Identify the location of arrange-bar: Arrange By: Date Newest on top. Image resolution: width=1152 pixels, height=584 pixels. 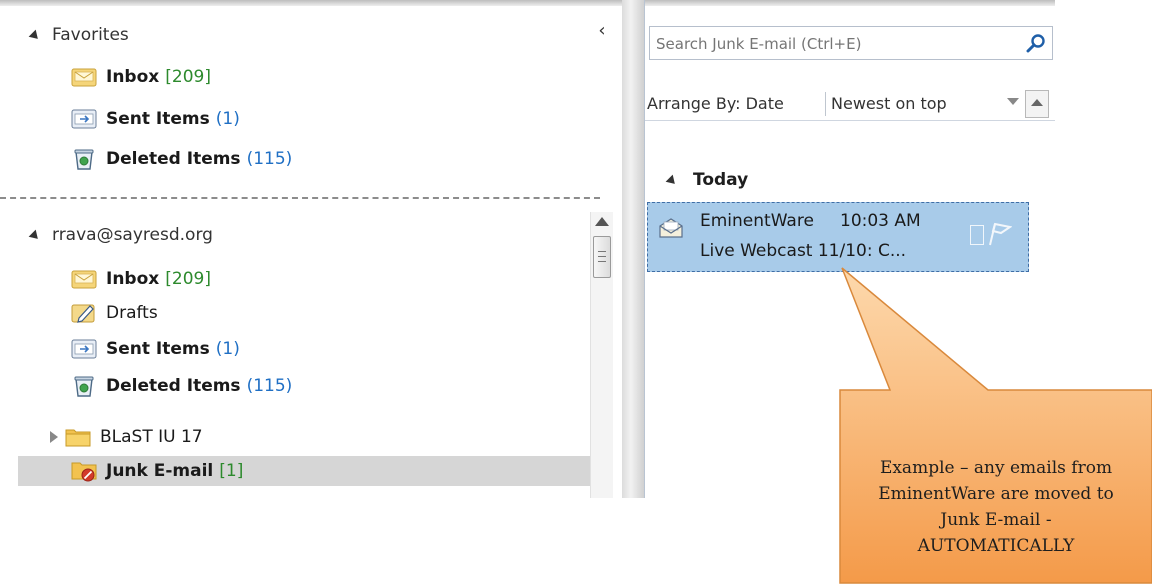
(850, 104).